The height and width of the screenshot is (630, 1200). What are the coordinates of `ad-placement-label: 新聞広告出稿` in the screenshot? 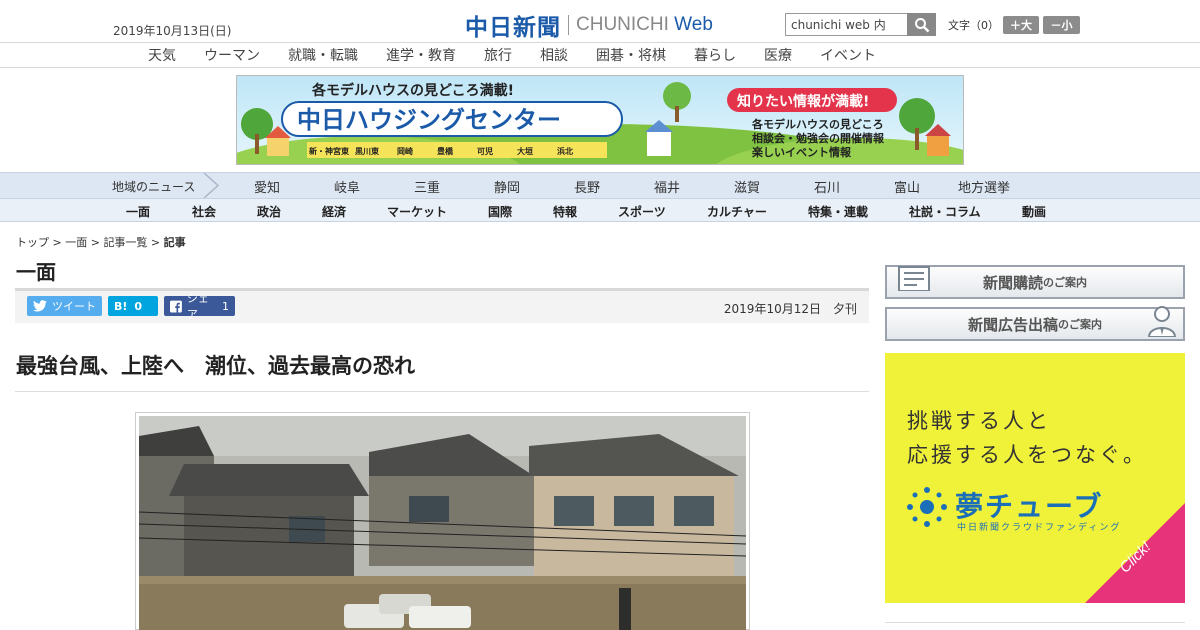 It's located at (1012, 324).